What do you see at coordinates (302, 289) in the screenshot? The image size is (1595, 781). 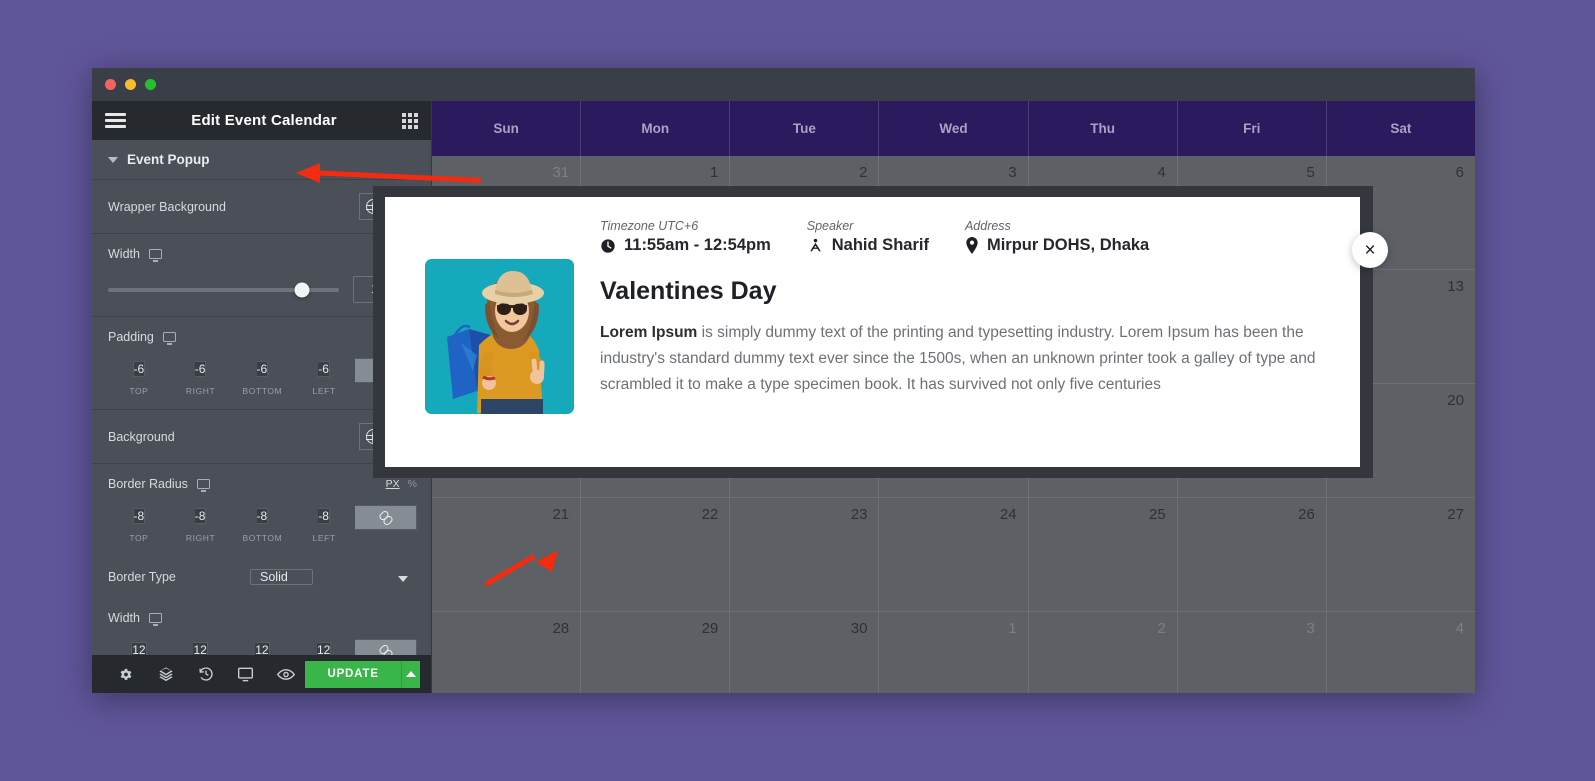 I see `width-slider-handle` at bounding box center [302, 289].